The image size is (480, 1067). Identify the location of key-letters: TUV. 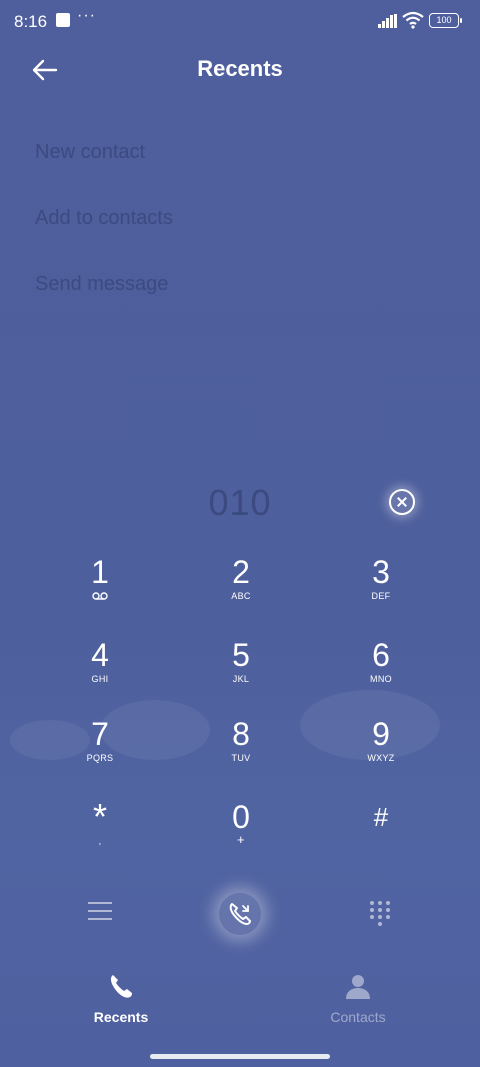
(241, 758).